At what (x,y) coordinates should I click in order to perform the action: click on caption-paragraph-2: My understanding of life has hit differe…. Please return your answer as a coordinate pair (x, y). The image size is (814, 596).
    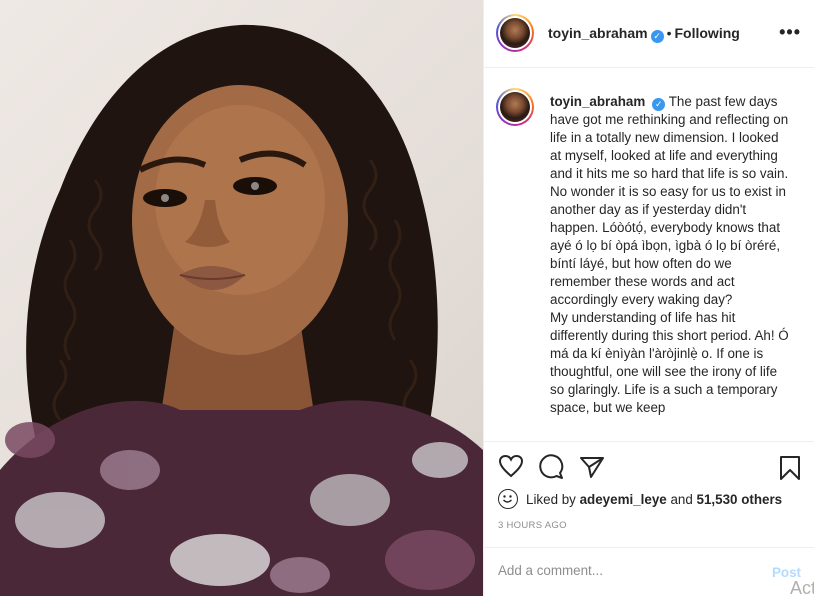
    Looking at the image, I should click on (669, 362).